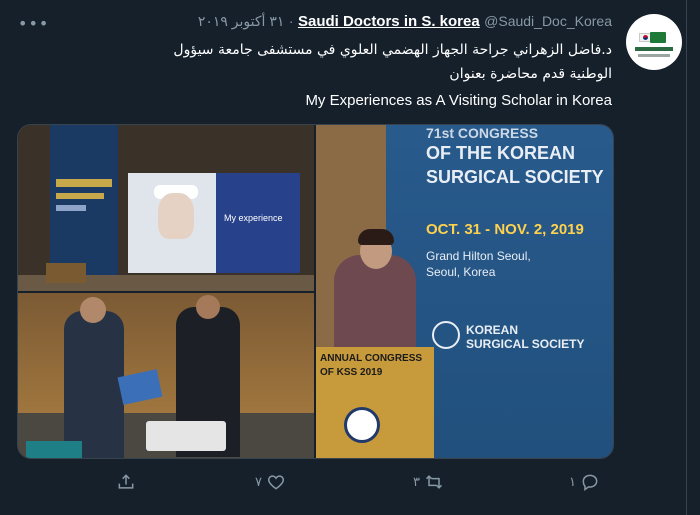  I want to click on wood-wall, so click(166, 353).